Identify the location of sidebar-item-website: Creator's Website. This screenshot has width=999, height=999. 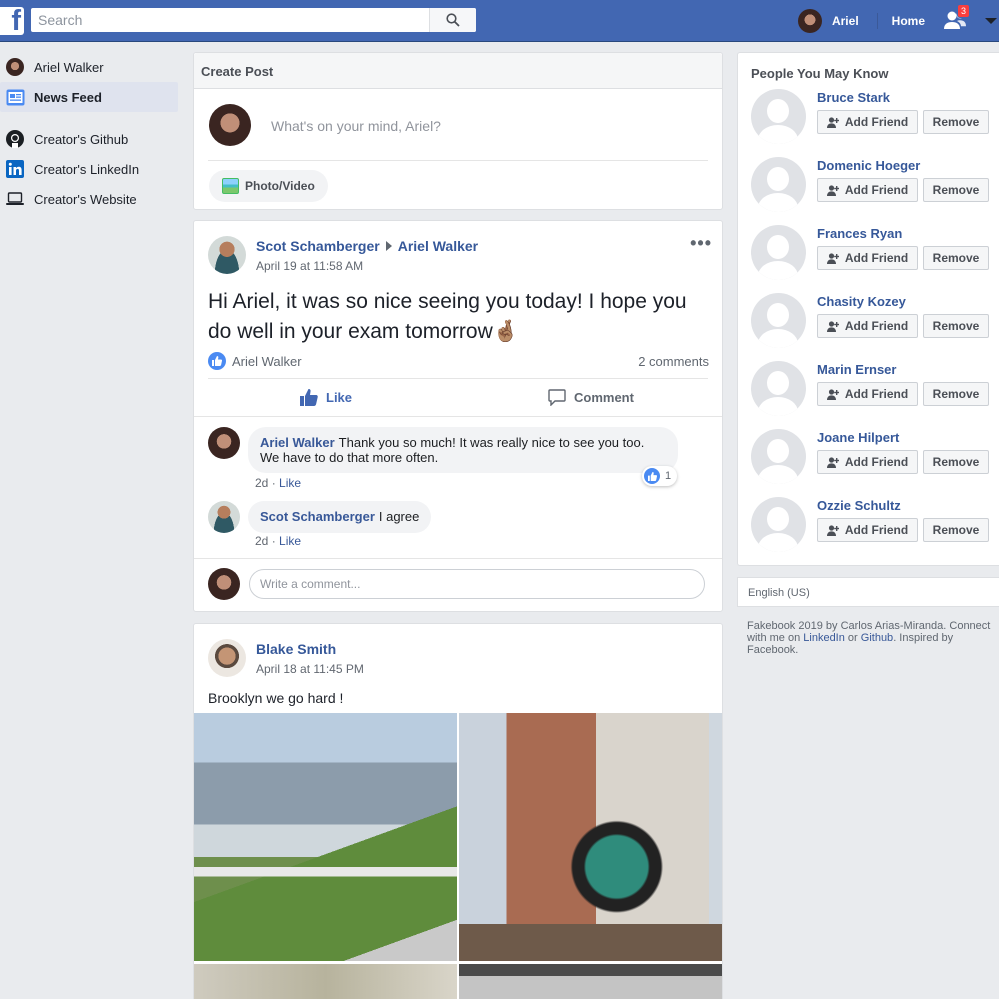
(90, 199).